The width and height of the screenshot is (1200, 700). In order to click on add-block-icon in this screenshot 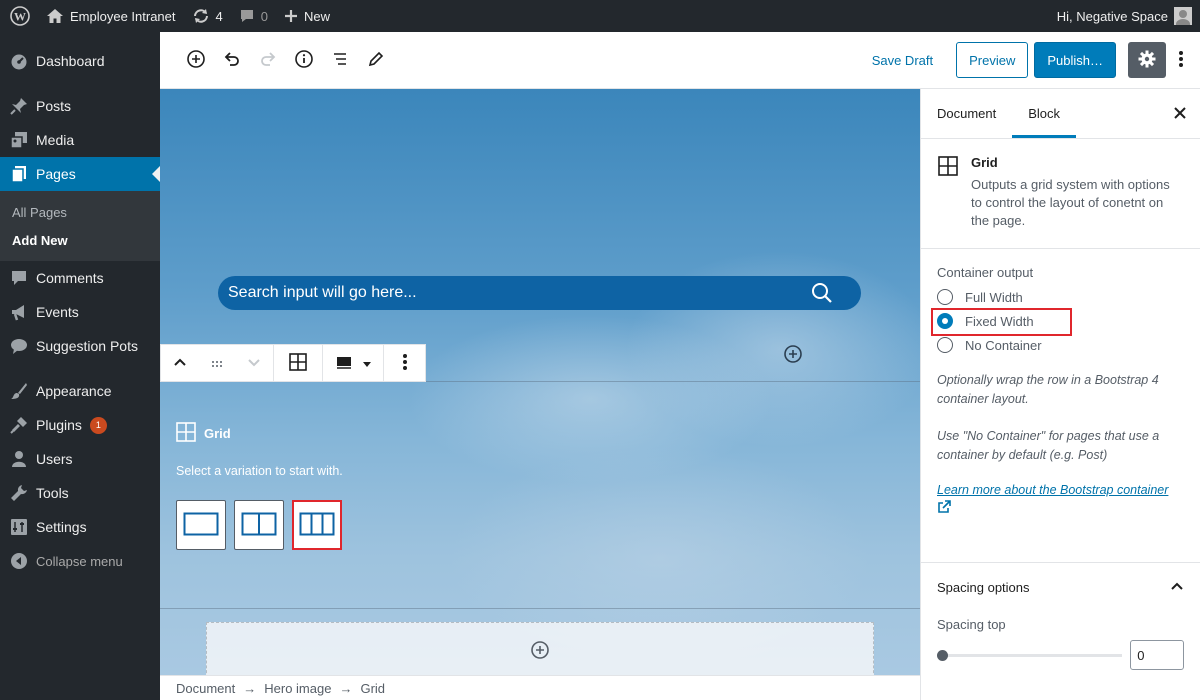, I will do `click(196, 60)`.